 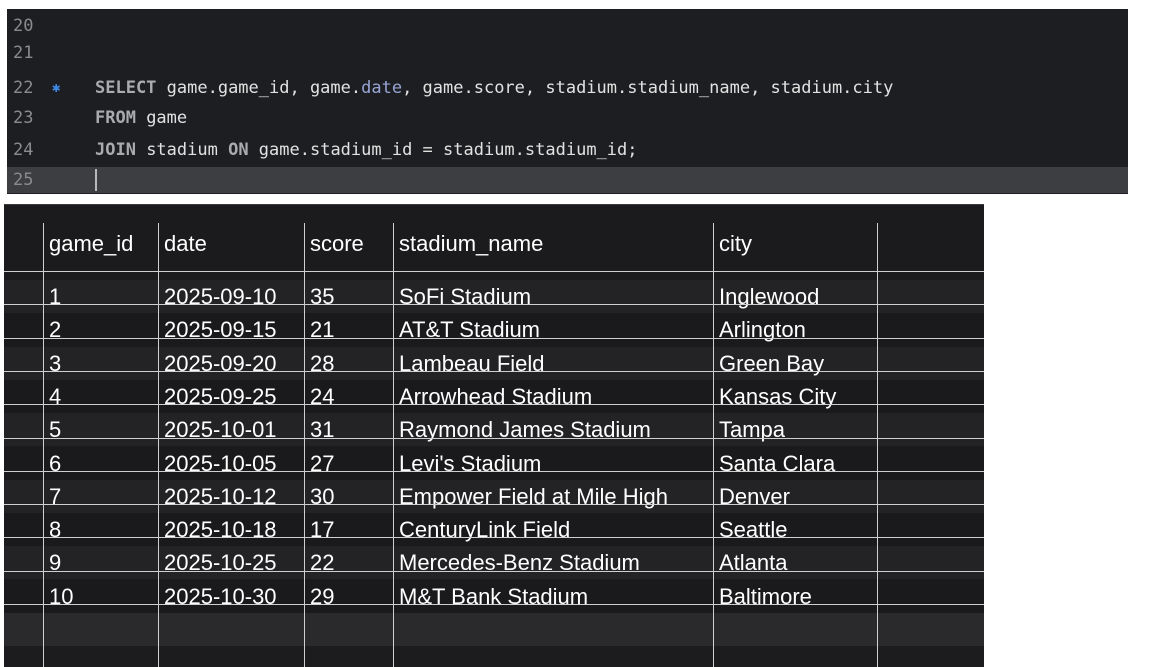 What do you see at coordinates (101, 429) in the screenshot?
I see `cell-game-id: 5` at bounding box center [101, 429].